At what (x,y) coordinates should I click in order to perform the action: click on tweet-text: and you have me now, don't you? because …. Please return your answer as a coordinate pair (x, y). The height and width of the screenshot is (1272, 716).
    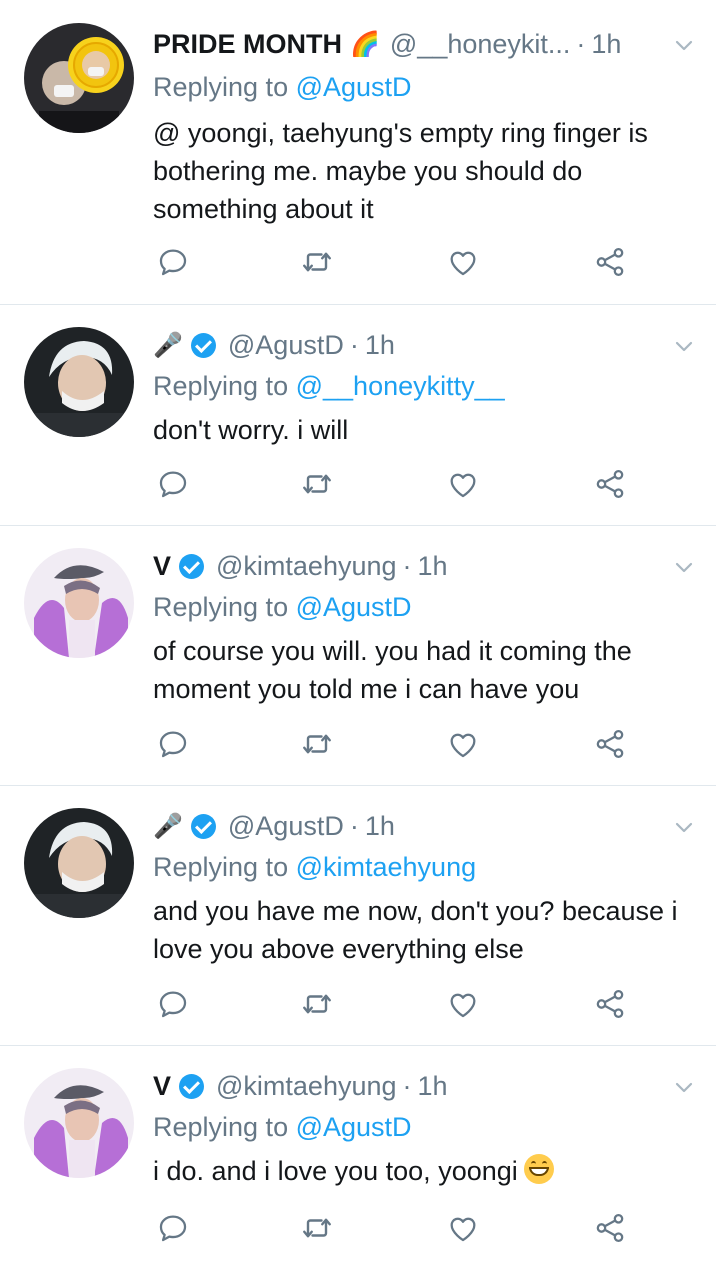
    Looking at the image, I should click on (415, 930).